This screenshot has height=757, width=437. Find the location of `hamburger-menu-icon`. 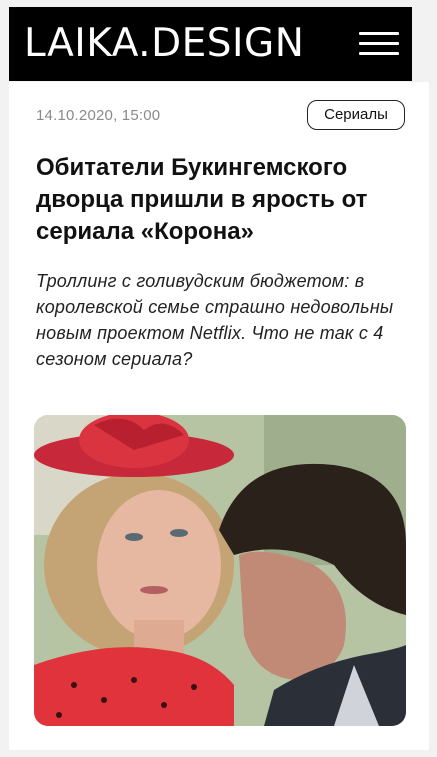

hamburger-menu-icon is located at coordinates (379, 44).